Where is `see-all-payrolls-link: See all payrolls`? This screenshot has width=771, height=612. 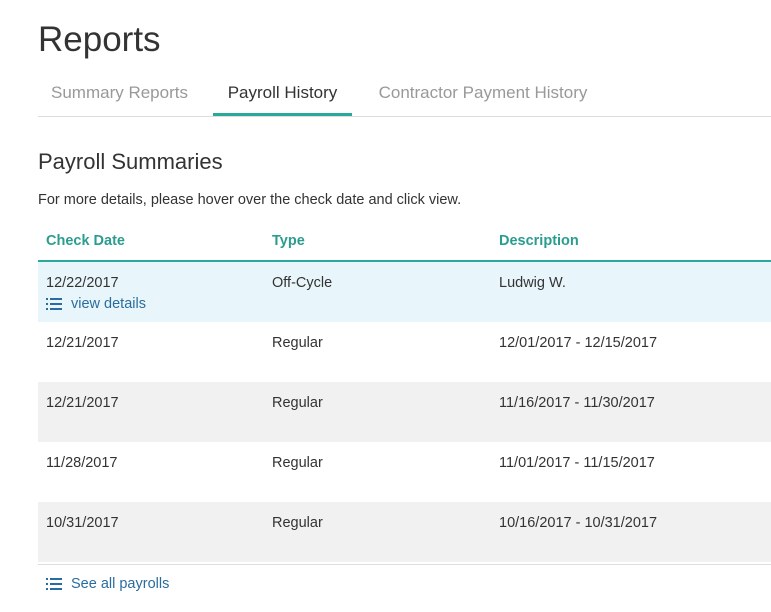 see-all-payrolls-link: See all payrolls is located at coordinates (107, 584).